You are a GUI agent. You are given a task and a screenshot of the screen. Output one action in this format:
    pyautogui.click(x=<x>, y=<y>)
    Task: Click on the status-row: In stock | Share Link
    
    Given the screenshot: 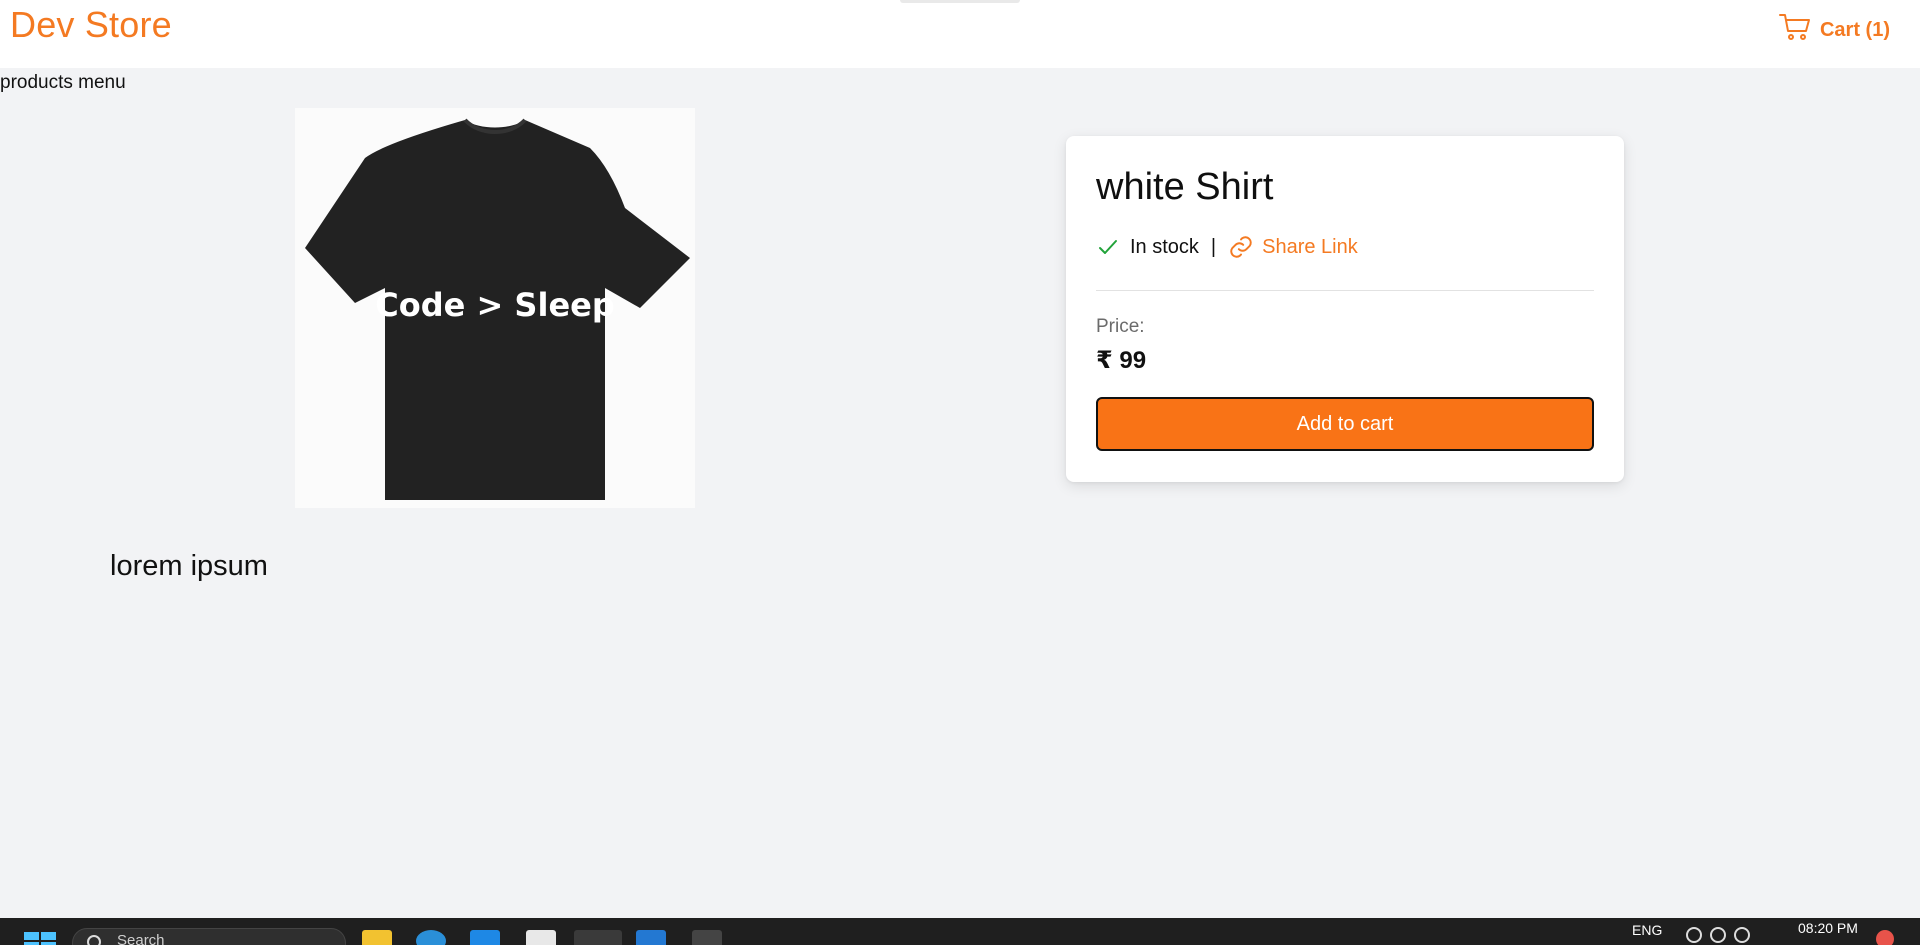 What is the action you would take?
    pyautogui.click(x=1227, y=247)
    